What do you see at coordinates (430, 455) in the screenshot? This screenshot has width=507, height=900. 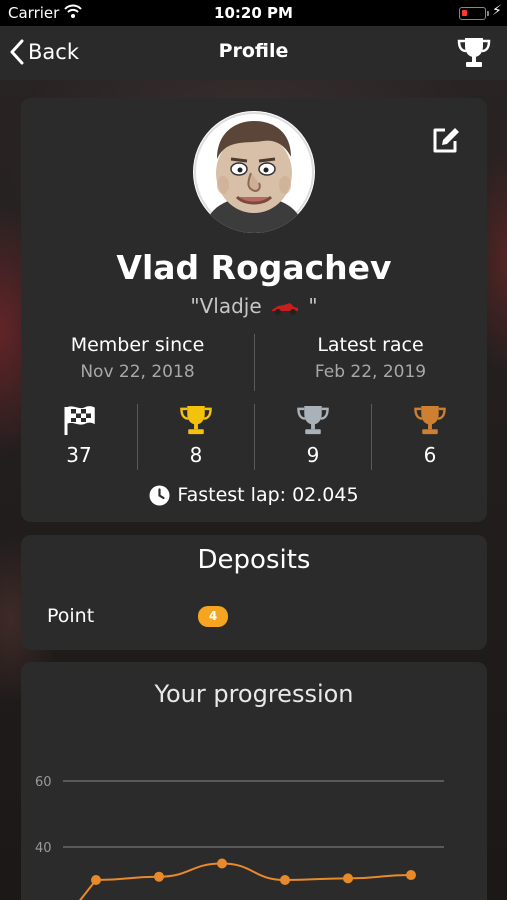 I see `bronze-count: 6` at bounding box center [430, 455].